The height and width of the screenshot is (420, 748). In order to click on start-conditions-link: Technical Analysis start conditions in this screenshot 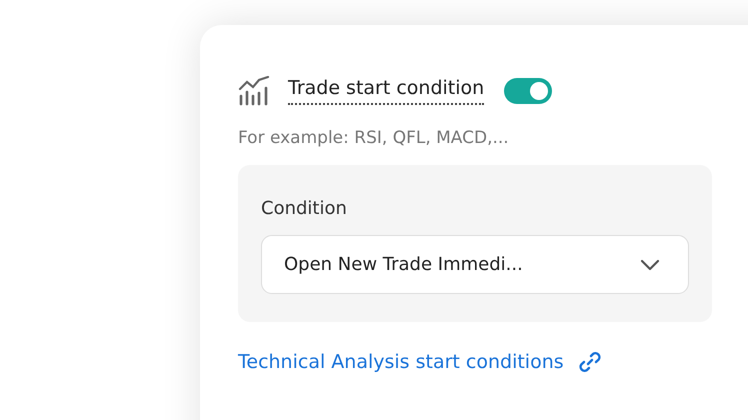, I will do `click(401, 362)`.